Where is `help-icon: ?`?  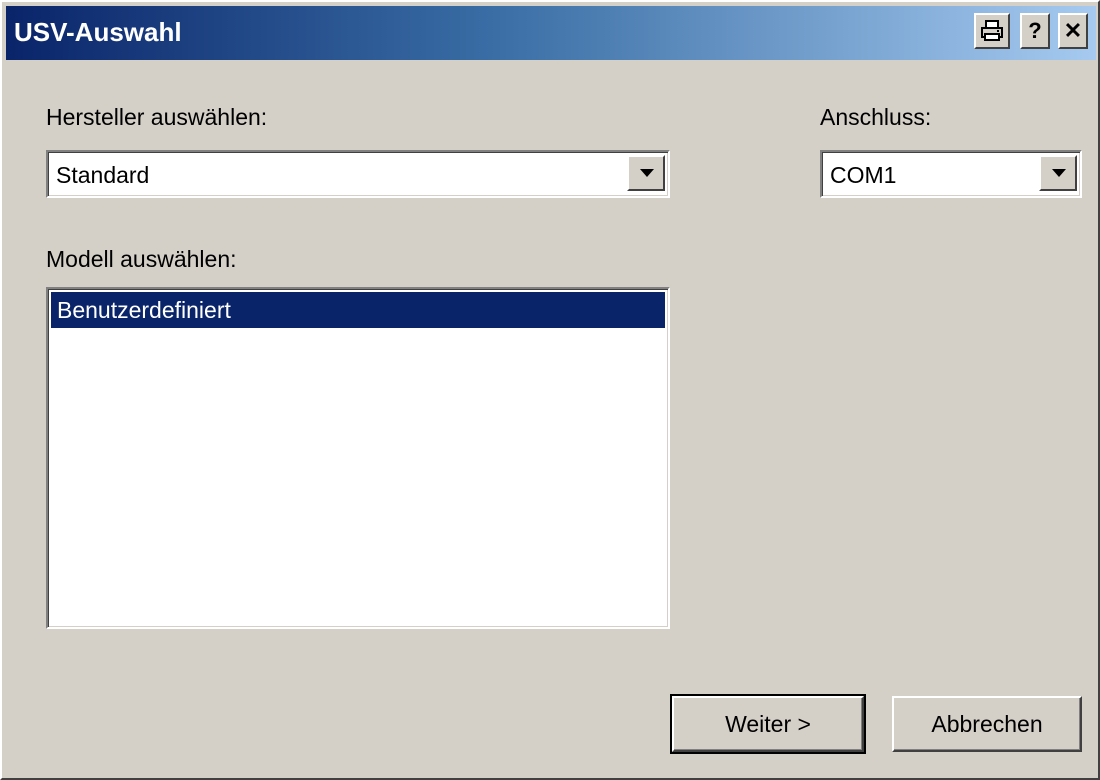 help-icon: ? is located at coordinates (1035, 30).